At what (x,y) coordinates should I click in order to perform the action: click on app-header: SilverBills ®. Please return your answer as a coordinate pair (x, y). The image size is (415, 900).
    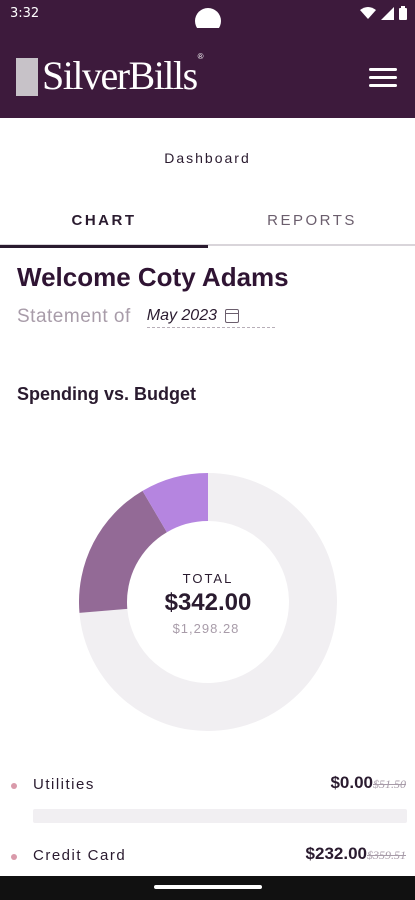
    Looking at the image, I should click on (207, 73).